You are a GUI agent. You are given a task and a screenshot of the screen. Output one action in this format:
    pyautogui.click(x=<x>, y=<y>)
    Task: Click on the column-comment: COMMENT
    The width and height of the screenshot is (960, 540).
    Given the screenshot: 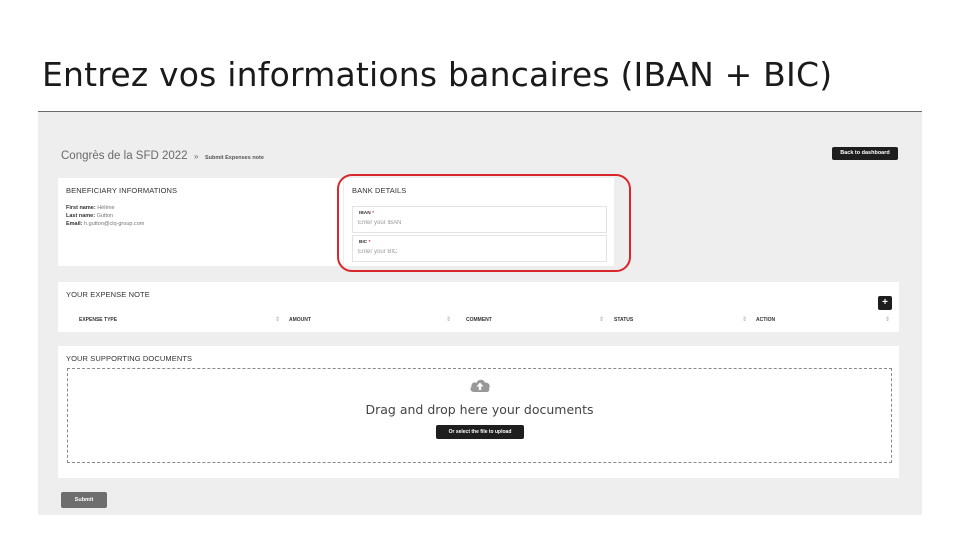 What is the action you would take?
    pyautogui.click(x=479, y=320)
    